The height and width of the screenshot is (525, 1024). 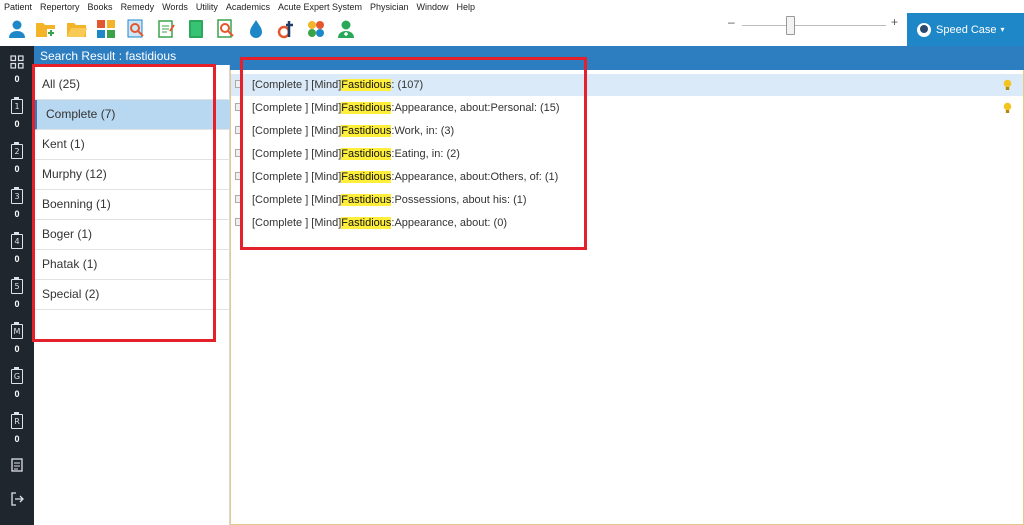 I want to click on dt-icon, so click(x=286, y=29).